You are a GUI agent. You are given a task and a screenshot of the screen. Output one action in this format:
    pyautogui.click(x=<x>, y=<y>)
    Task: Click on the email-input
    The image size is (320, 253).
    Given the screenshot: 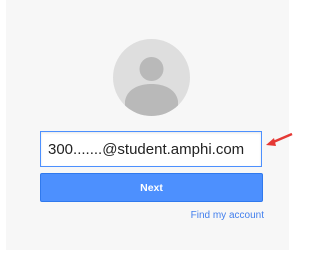 What is the action you would take?
    pyautogui.click(x=151, y=149)
    